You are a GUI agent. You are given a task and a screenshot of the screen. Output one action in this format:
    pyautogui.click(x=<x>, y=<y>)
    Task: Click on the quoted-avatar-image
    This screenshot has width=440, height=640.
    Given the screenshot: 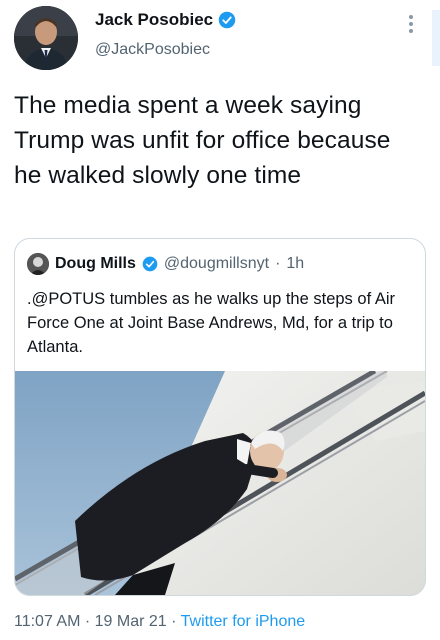 What is the action you would take?
    pyautogui.click(x=38, y=264)
    